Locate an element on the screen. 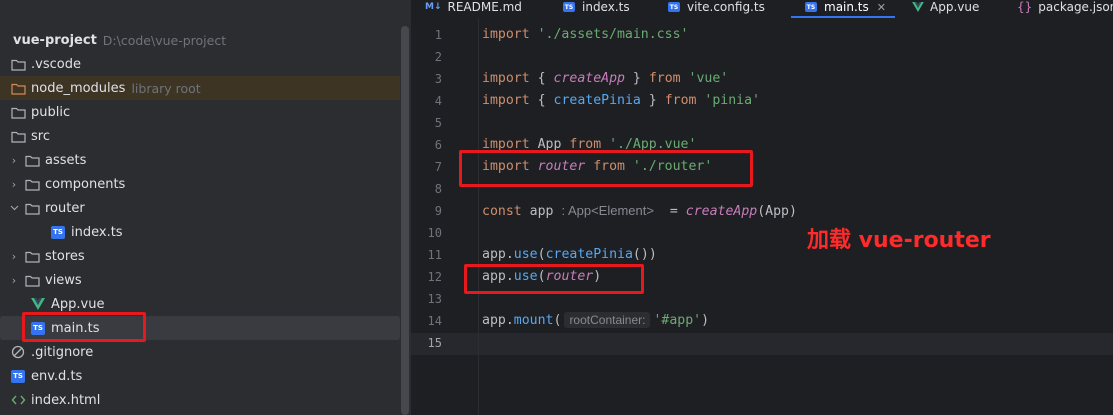 The width and height of the screenshot is (1113, 415). tree-item-vscode: .vscode is located at coordinates (200, 64).